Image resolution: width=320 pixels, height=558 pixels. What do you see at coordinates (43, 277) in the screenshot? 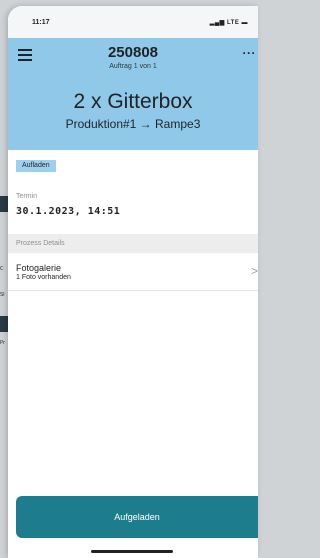
I see `list-item-subtitle: 1 Foto vorhanden` at bounding box center [43, 277].